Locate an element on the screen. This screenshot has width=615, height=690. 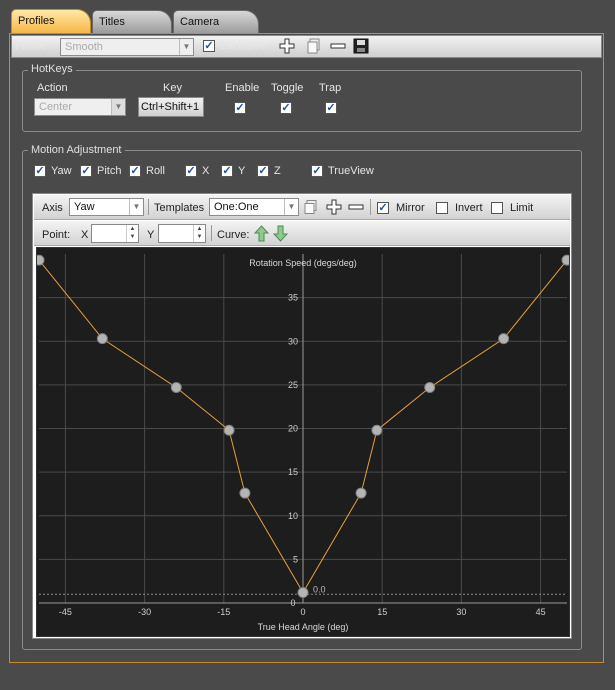
curve-label: Curve: is located at coordinates (233, 235).